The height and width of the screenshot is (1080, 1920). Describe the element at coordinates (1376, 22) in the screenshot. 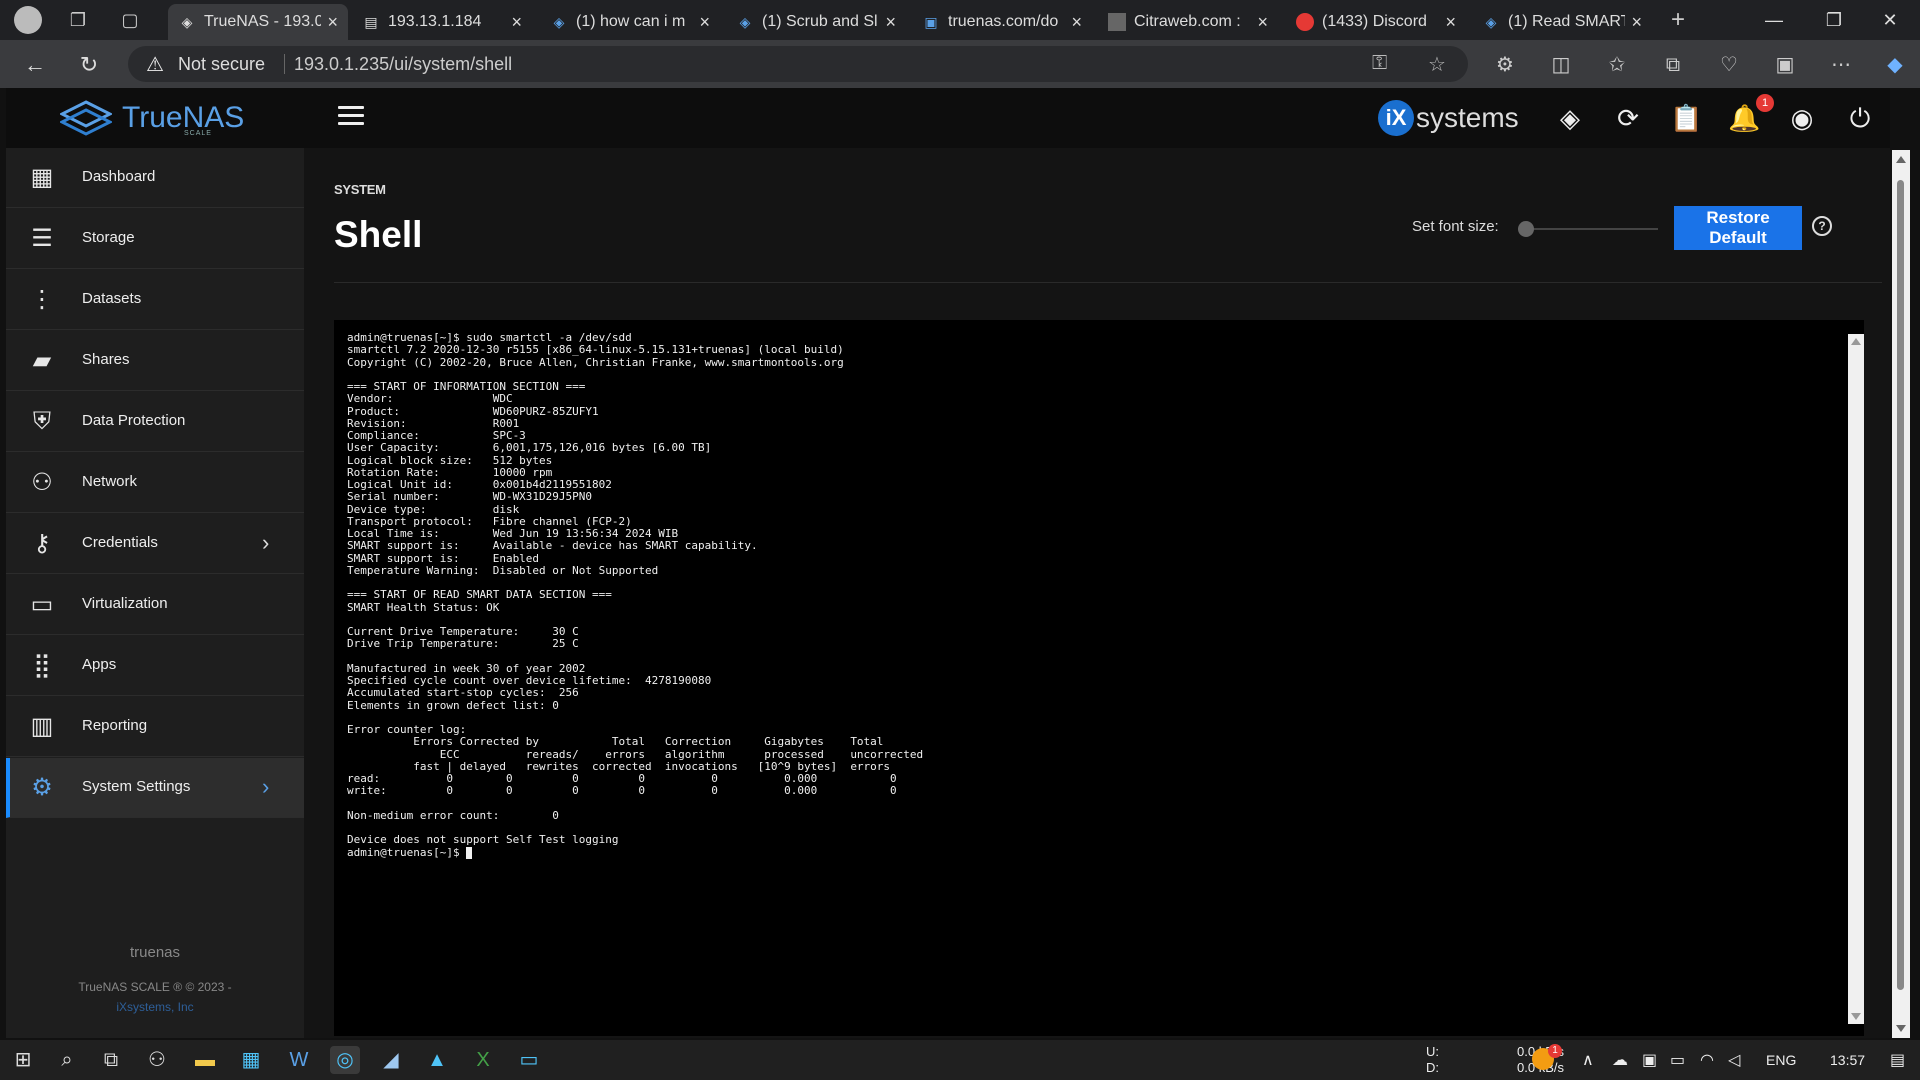

I see `tab-discord: (1433) Discord ×` at that location.